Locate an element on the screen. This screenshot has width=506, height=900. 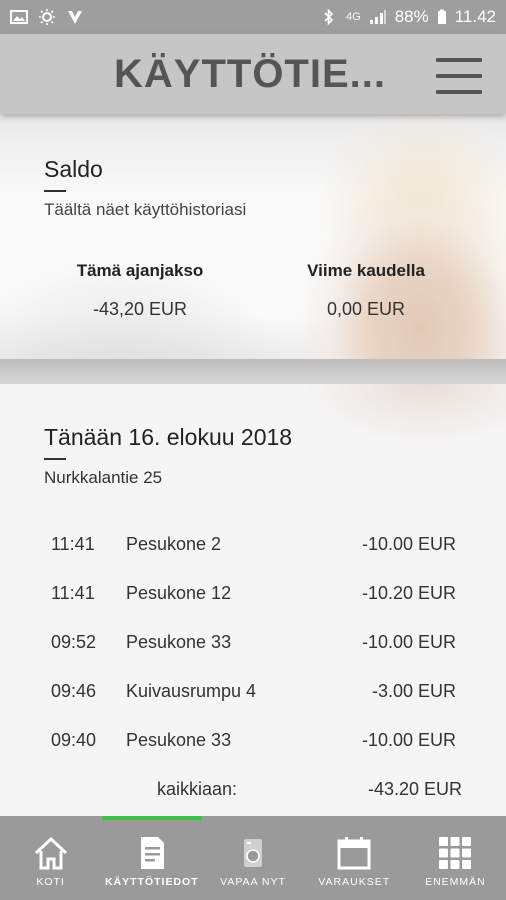
nav-item-kayttotiedot: KÄYTTÖTIEDOT is located at coordinates (151, 858).